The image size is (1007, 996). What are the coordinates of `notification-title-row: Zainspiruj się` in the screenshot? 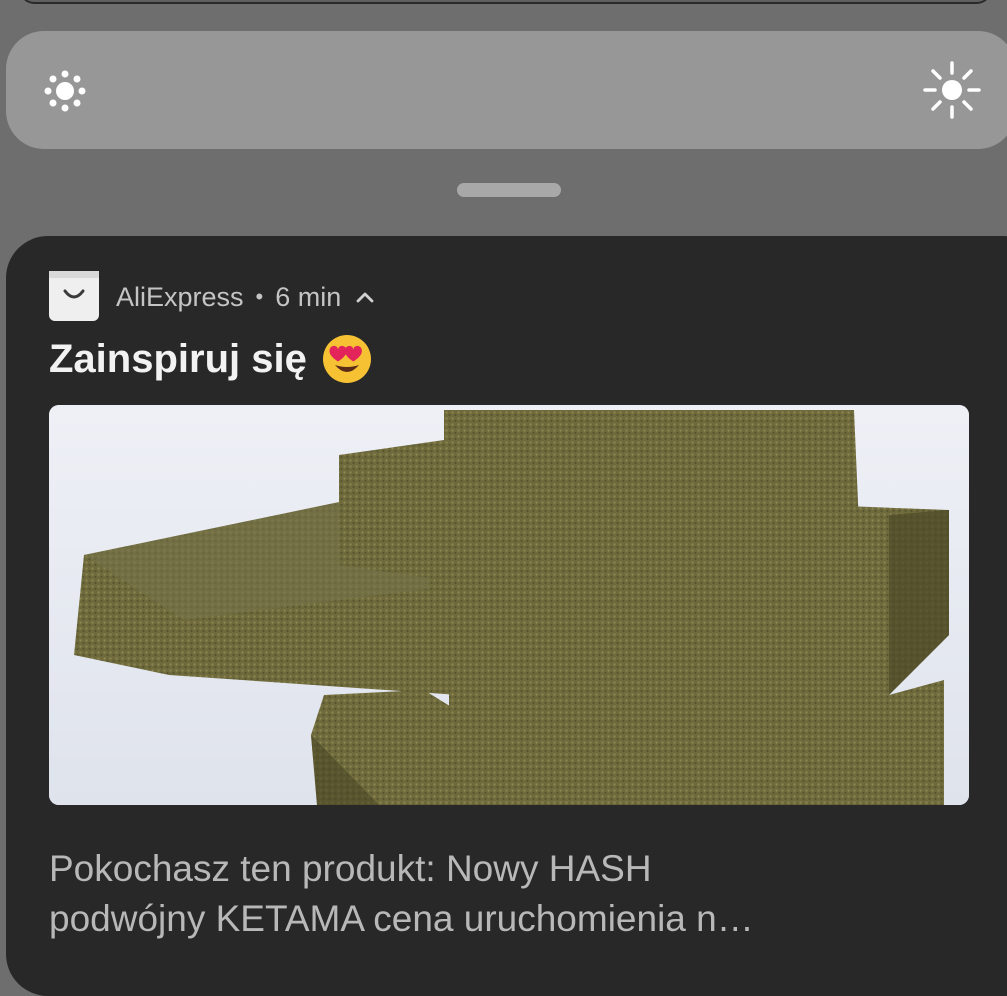 It's located at (211, 359).